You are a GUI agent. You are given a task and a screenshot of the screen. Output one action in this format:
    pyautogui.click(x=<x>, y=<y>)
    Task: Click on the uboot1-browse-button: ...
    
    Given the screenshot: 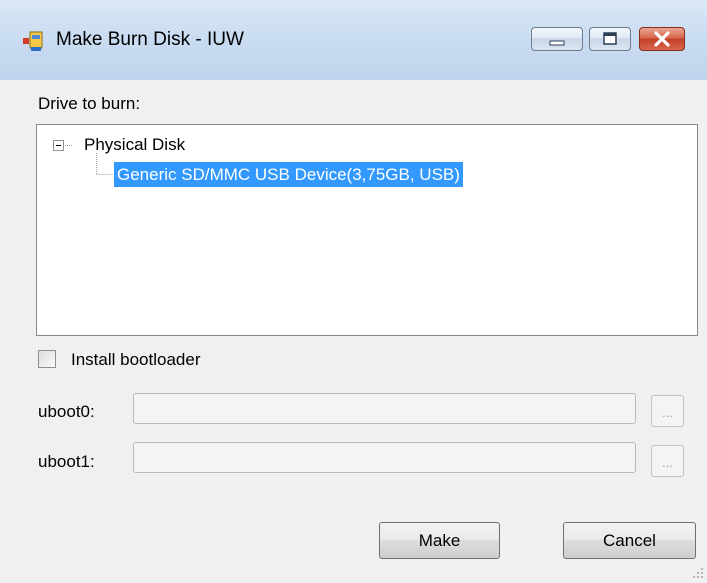 What is the action you would take?
    pyautogui.click(x=667, y=461)
    